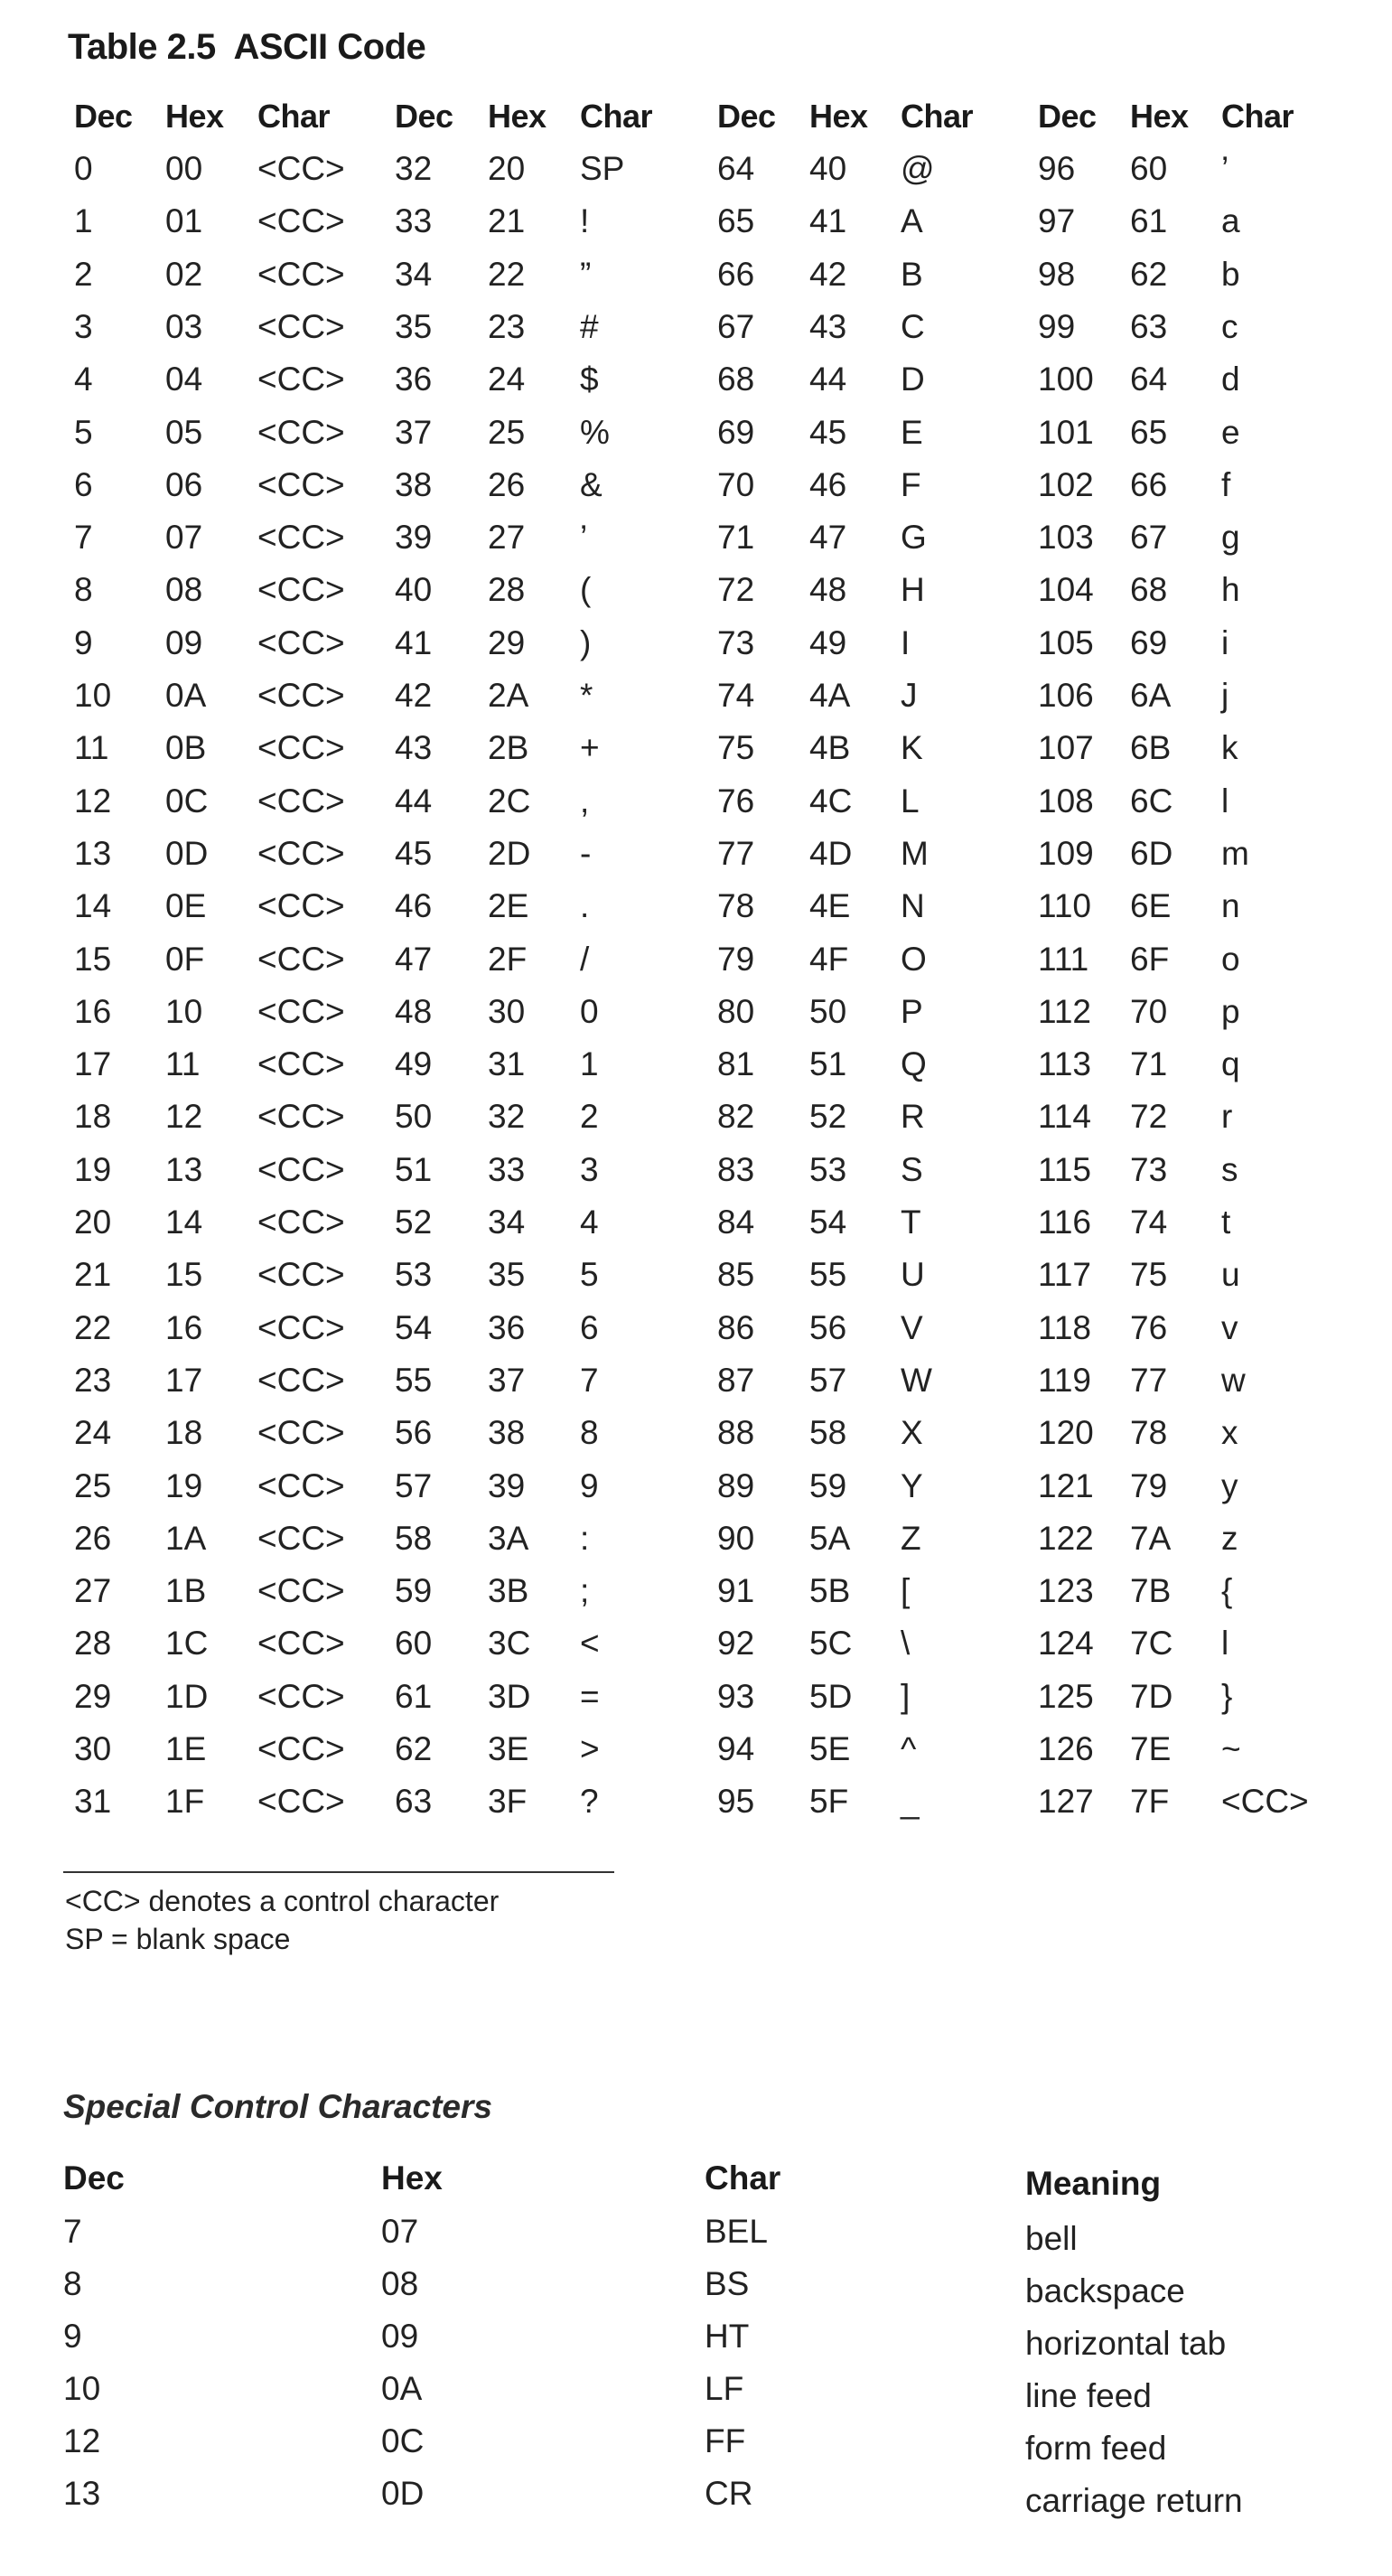  I want to click on cell-hex: 6D, so click(1151, 853).